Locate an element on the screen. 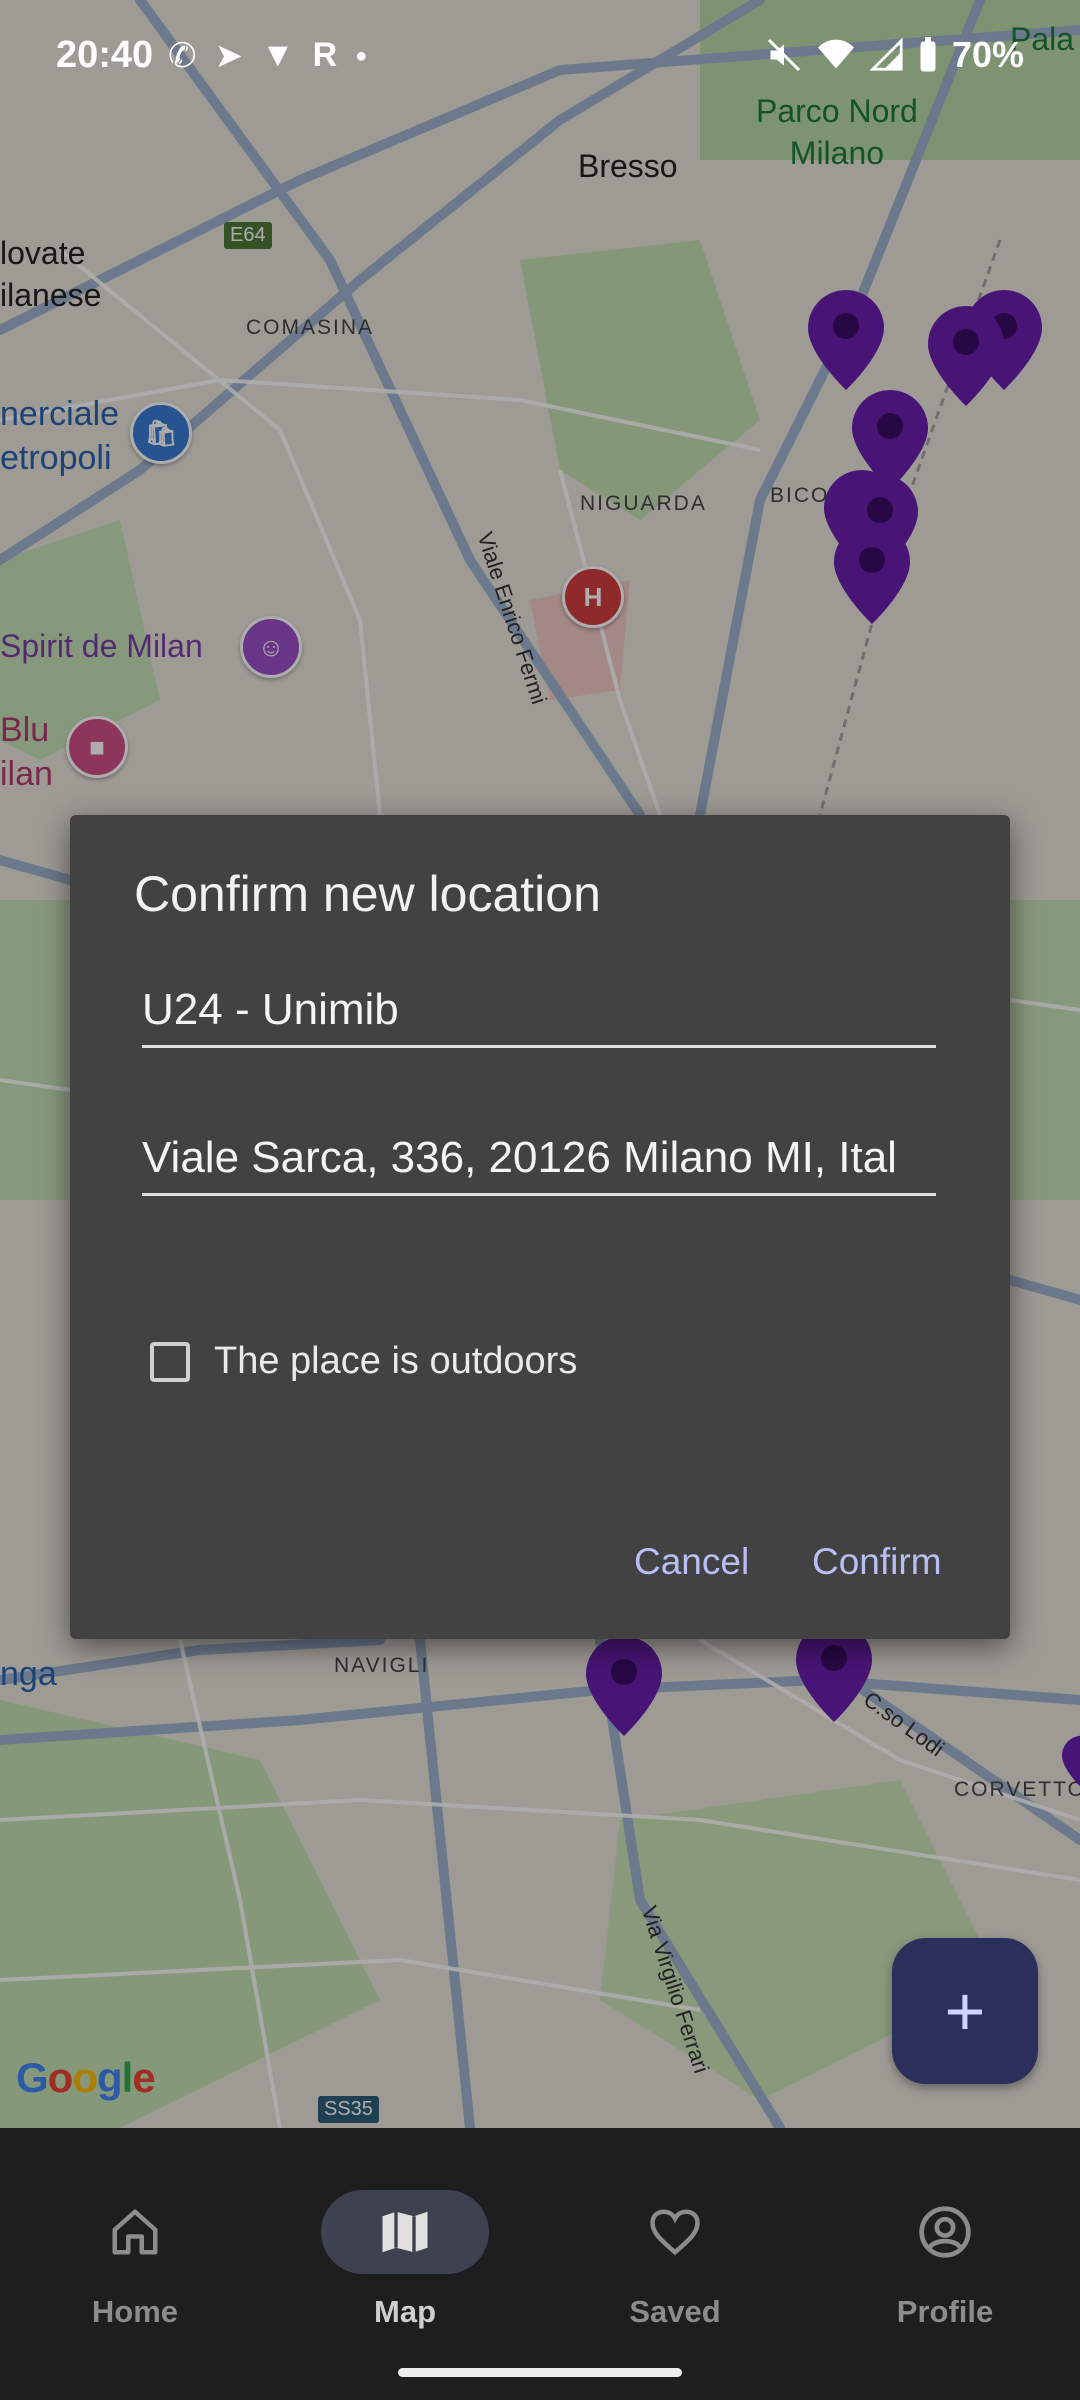  mute-icon is located at coordinates (783, 55).